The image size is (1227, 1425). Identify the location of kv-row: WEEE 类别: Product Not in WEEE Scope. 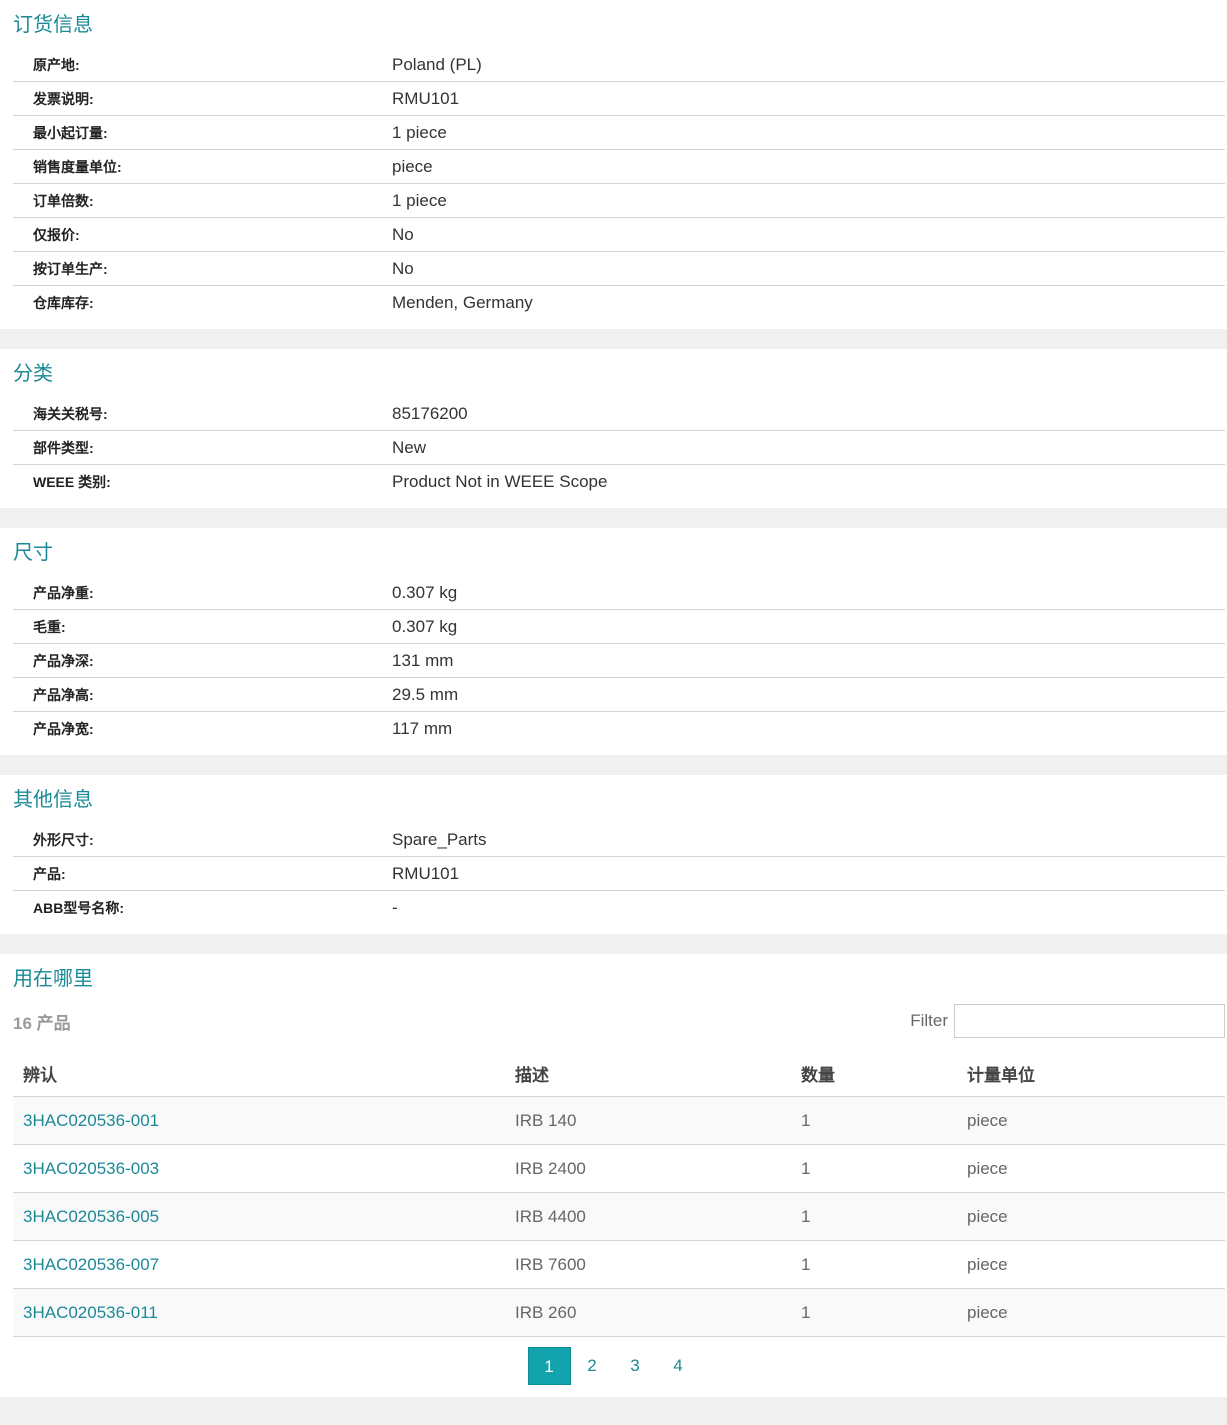
(619, 481).